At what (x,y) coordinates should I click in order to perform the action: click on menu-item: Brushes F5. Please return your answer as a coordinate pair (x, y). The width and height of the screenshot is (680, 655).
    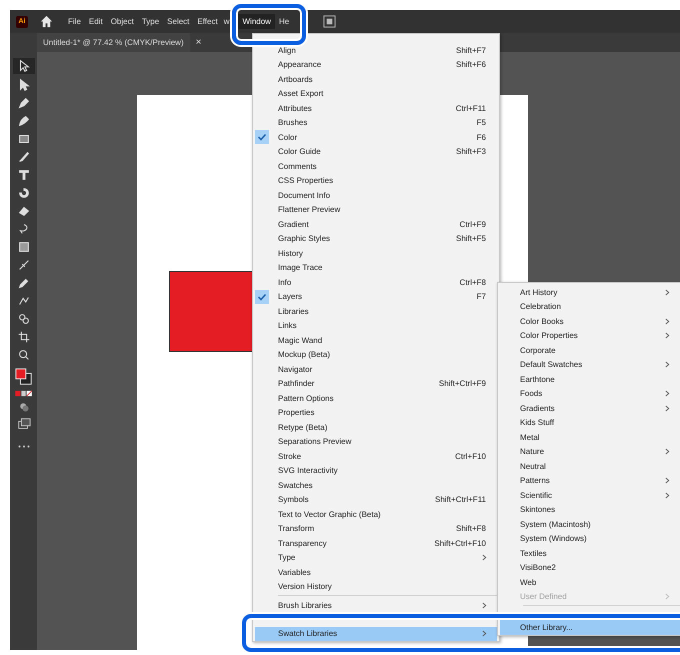
    Looking at the image, I should click on (376, 123).